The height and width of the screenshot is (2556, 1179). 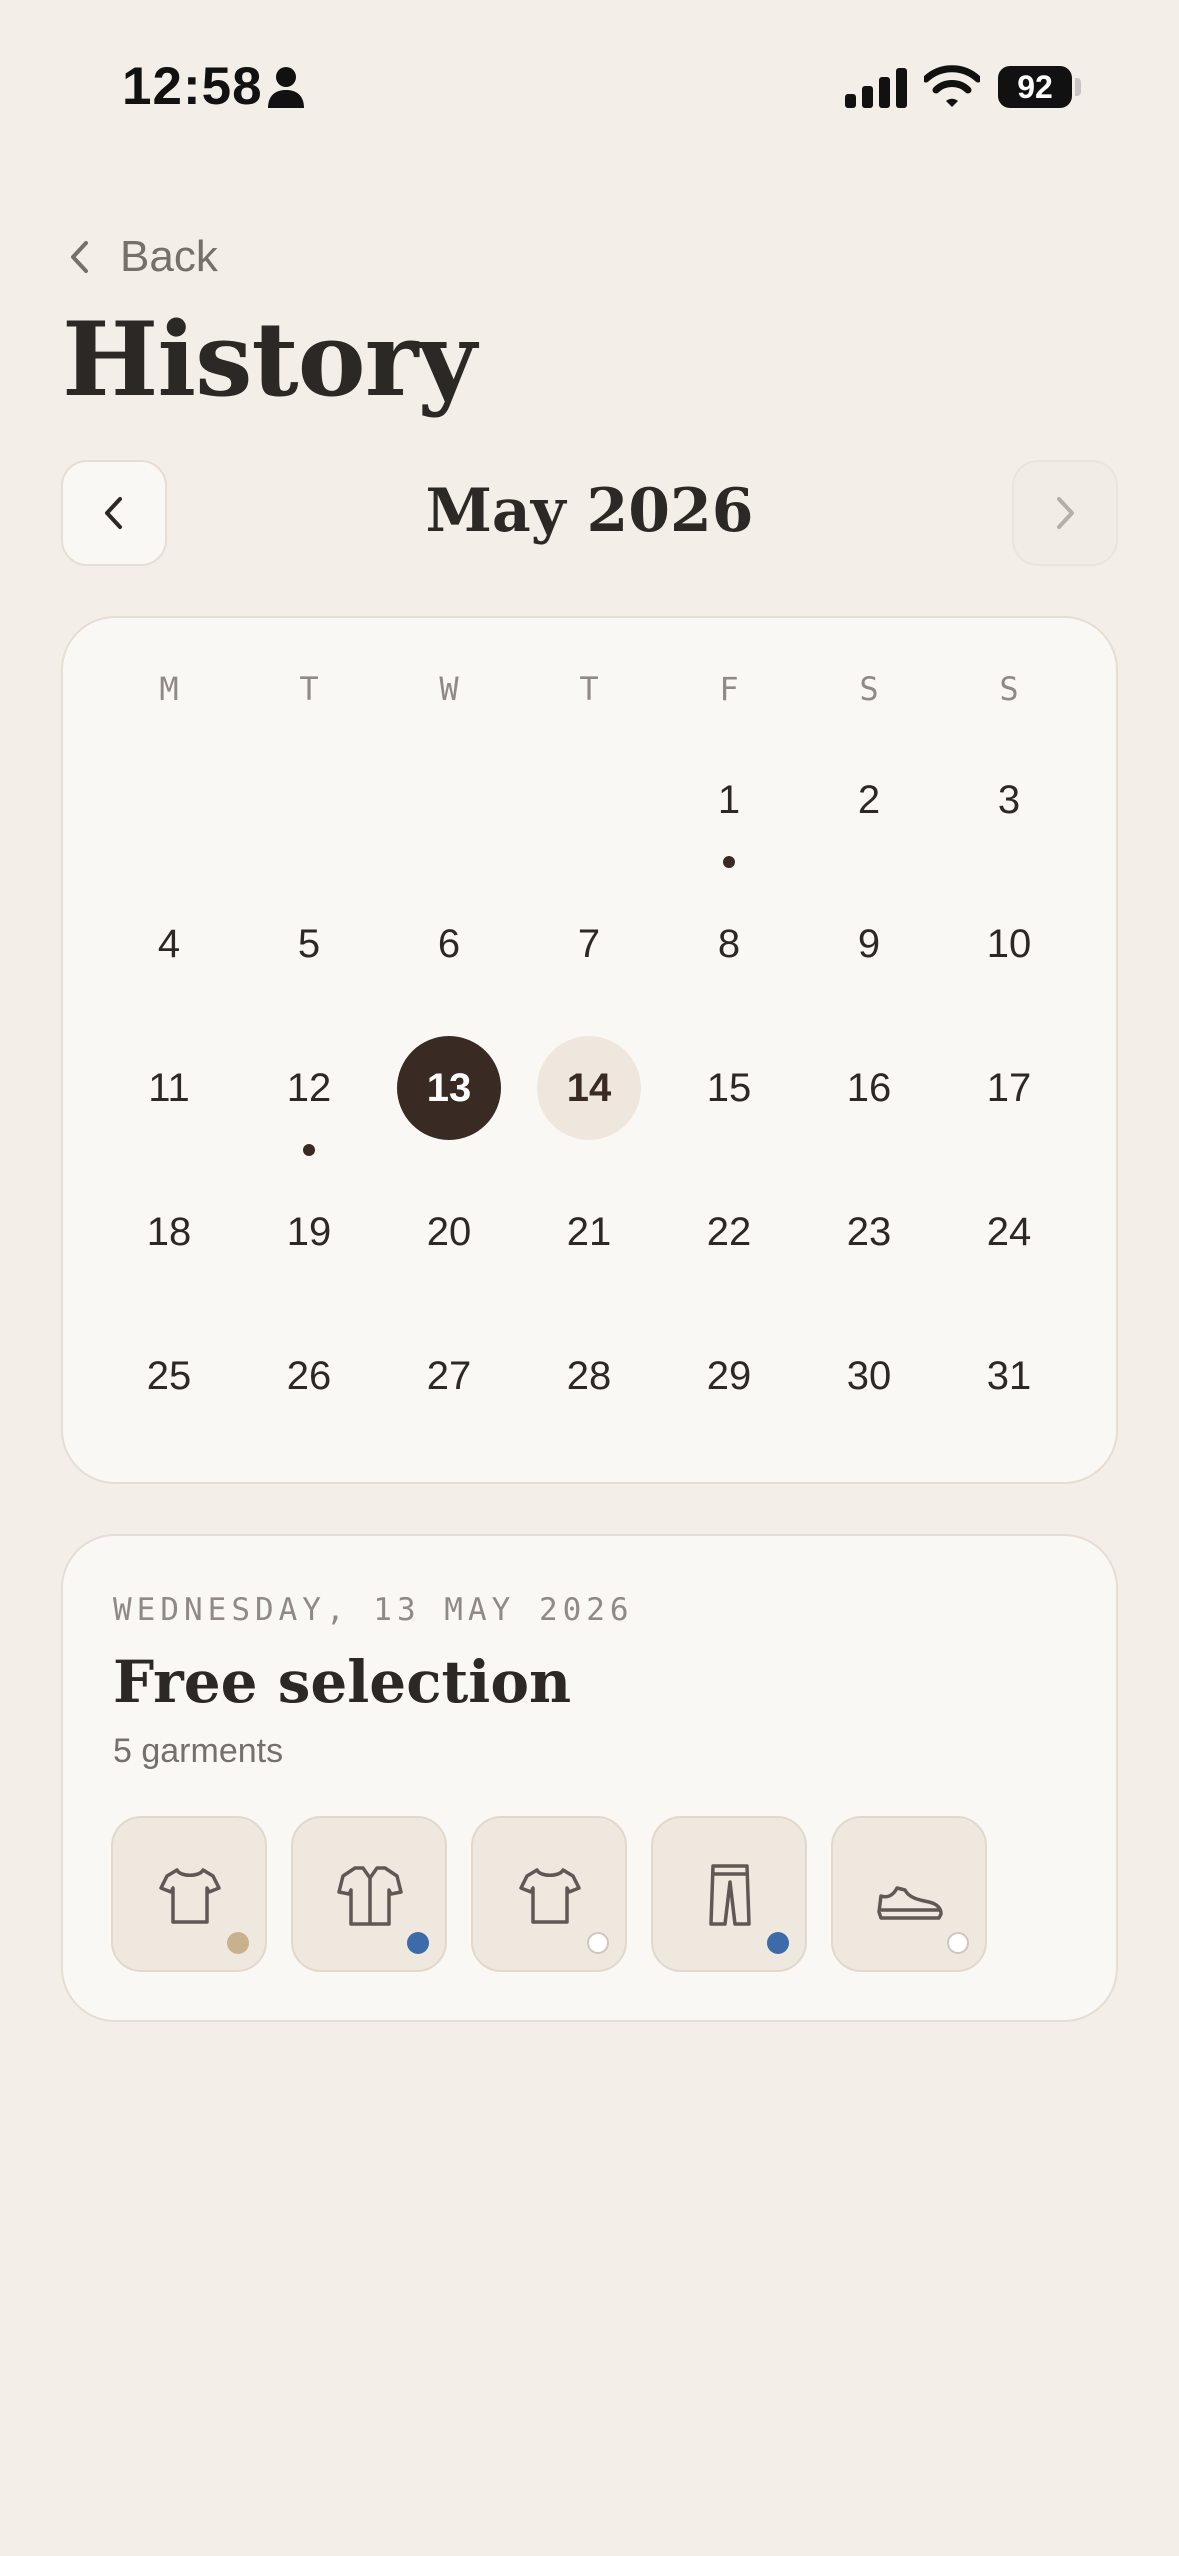 I want to click on calendar-day-1: 1, so click(x=729, y=800).